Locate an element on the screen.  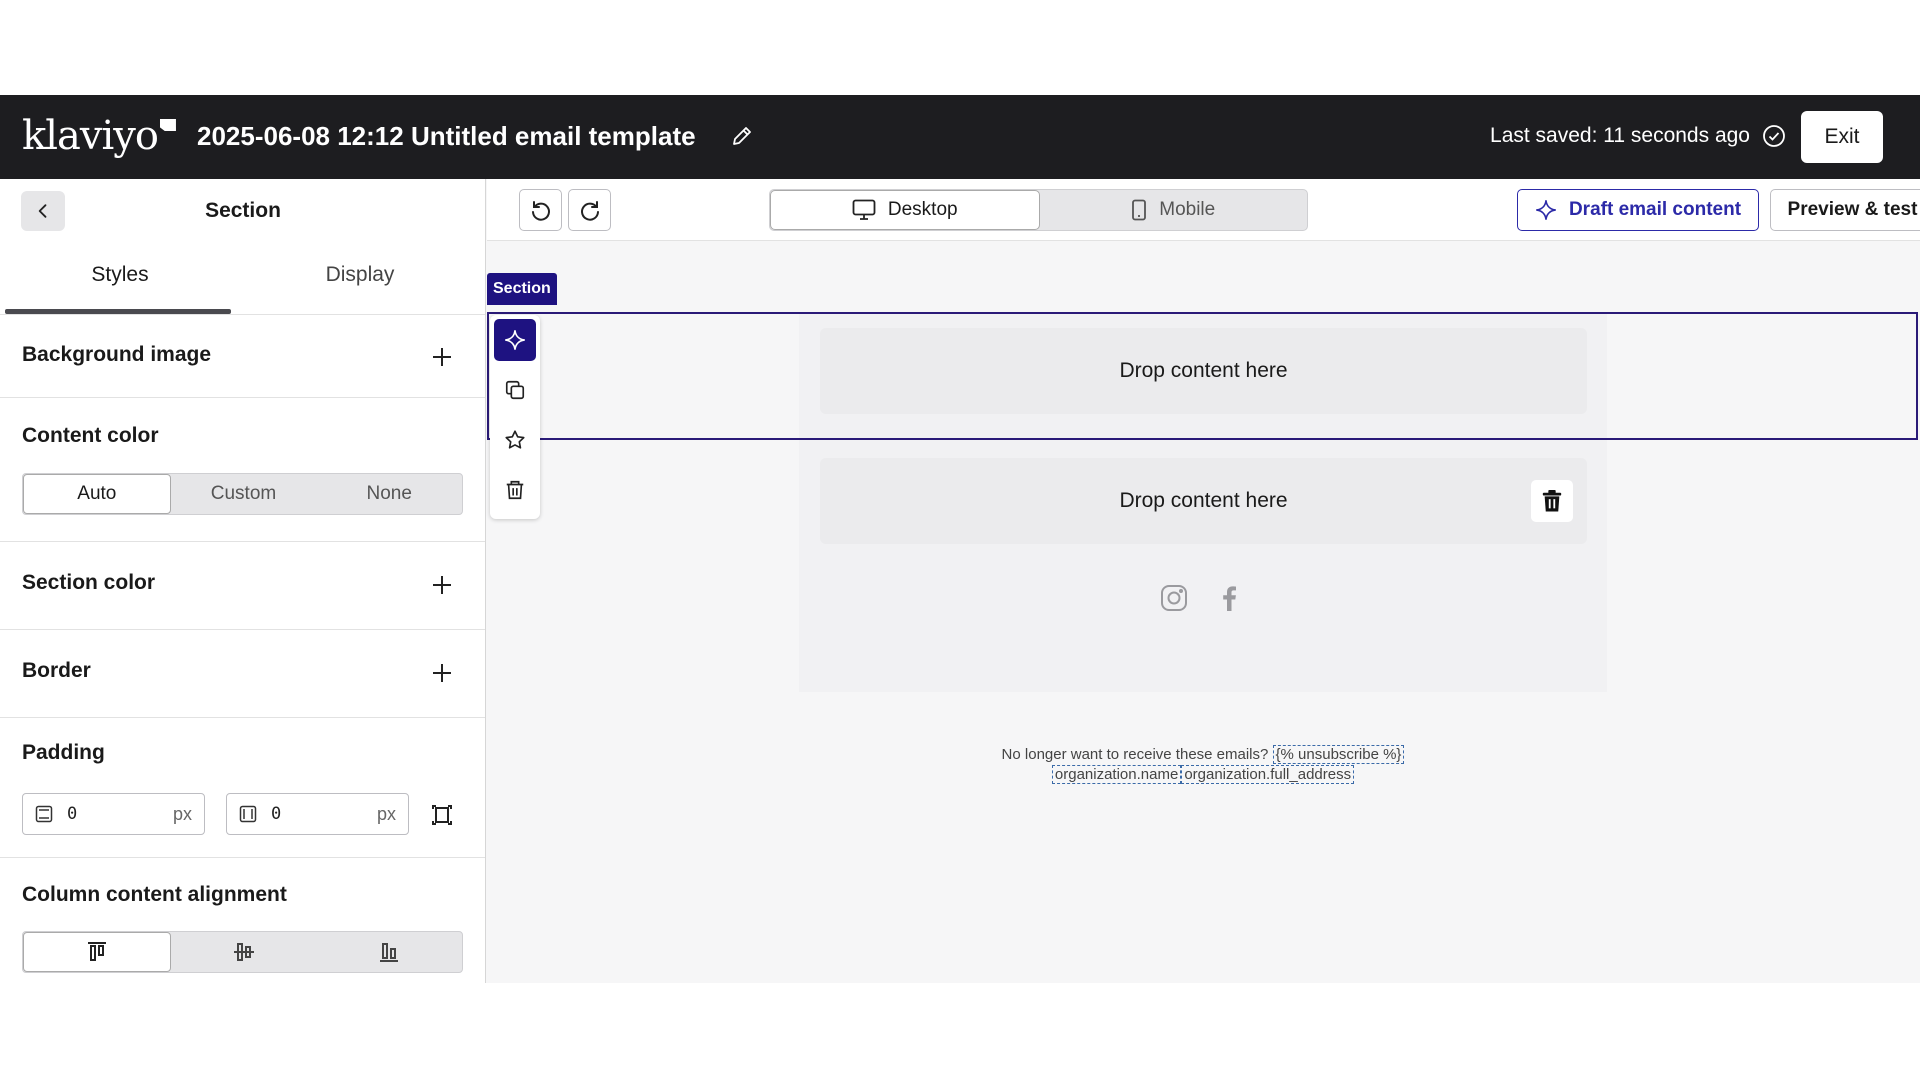
redo-button is located at coordinates (589, 210).